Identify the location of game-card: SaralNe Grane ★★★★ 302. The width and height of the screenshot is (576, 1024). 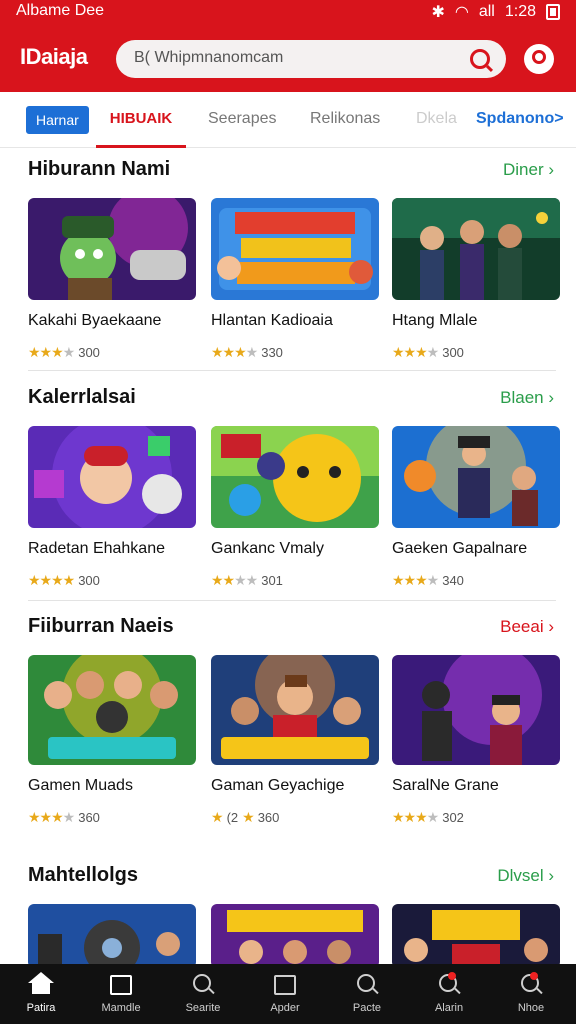
(476, 740).